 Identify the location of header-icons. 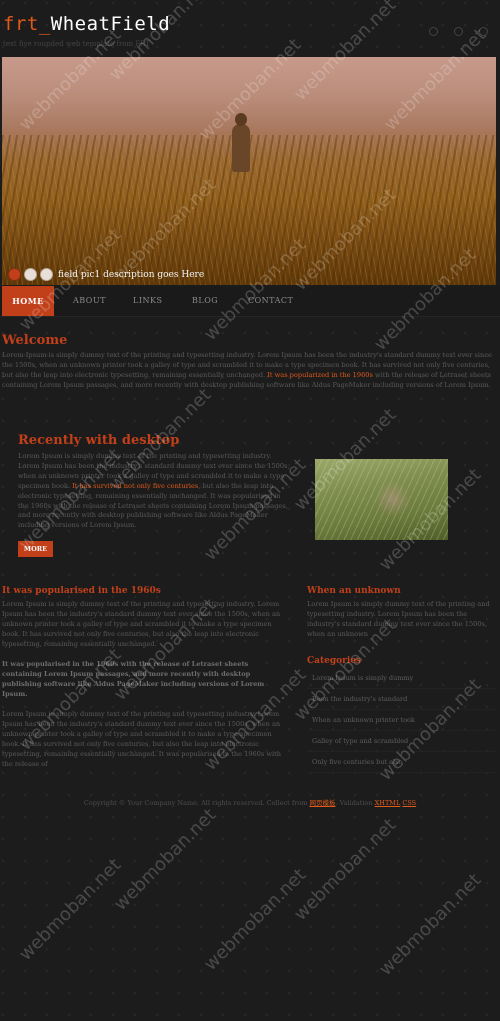
(458, 31).